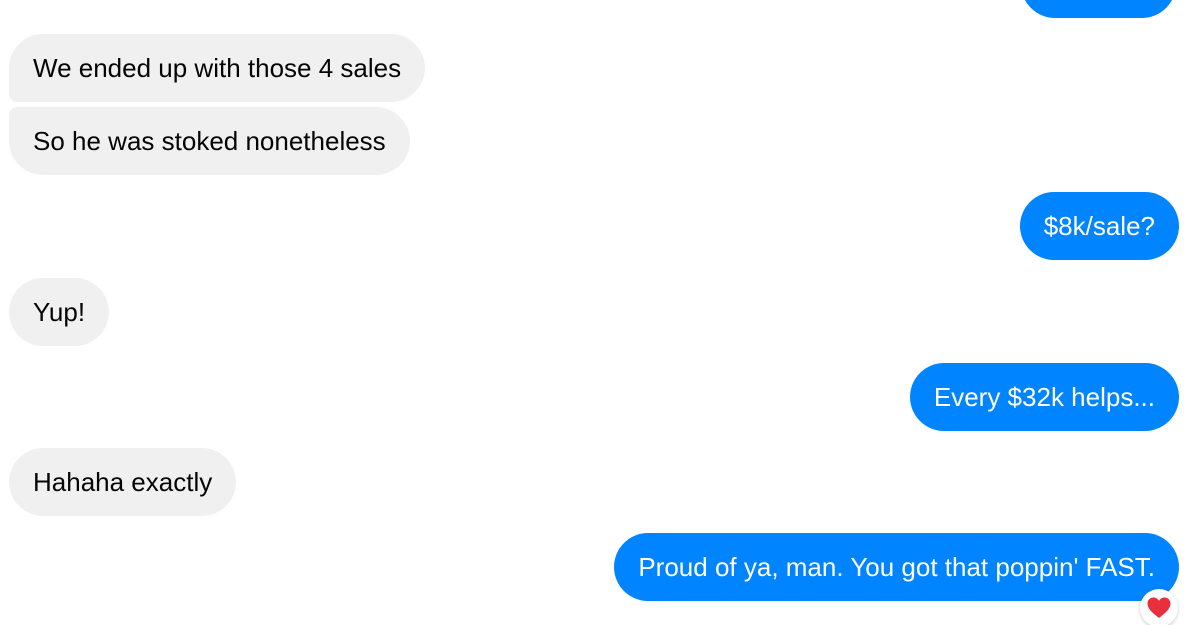 The image size is (1200, 625). What do you see at coordinates (1099, 226) in the screenshot?
I see `message-bubble-outgoing: $8k/sale?` at bounding box center [1099, 226].